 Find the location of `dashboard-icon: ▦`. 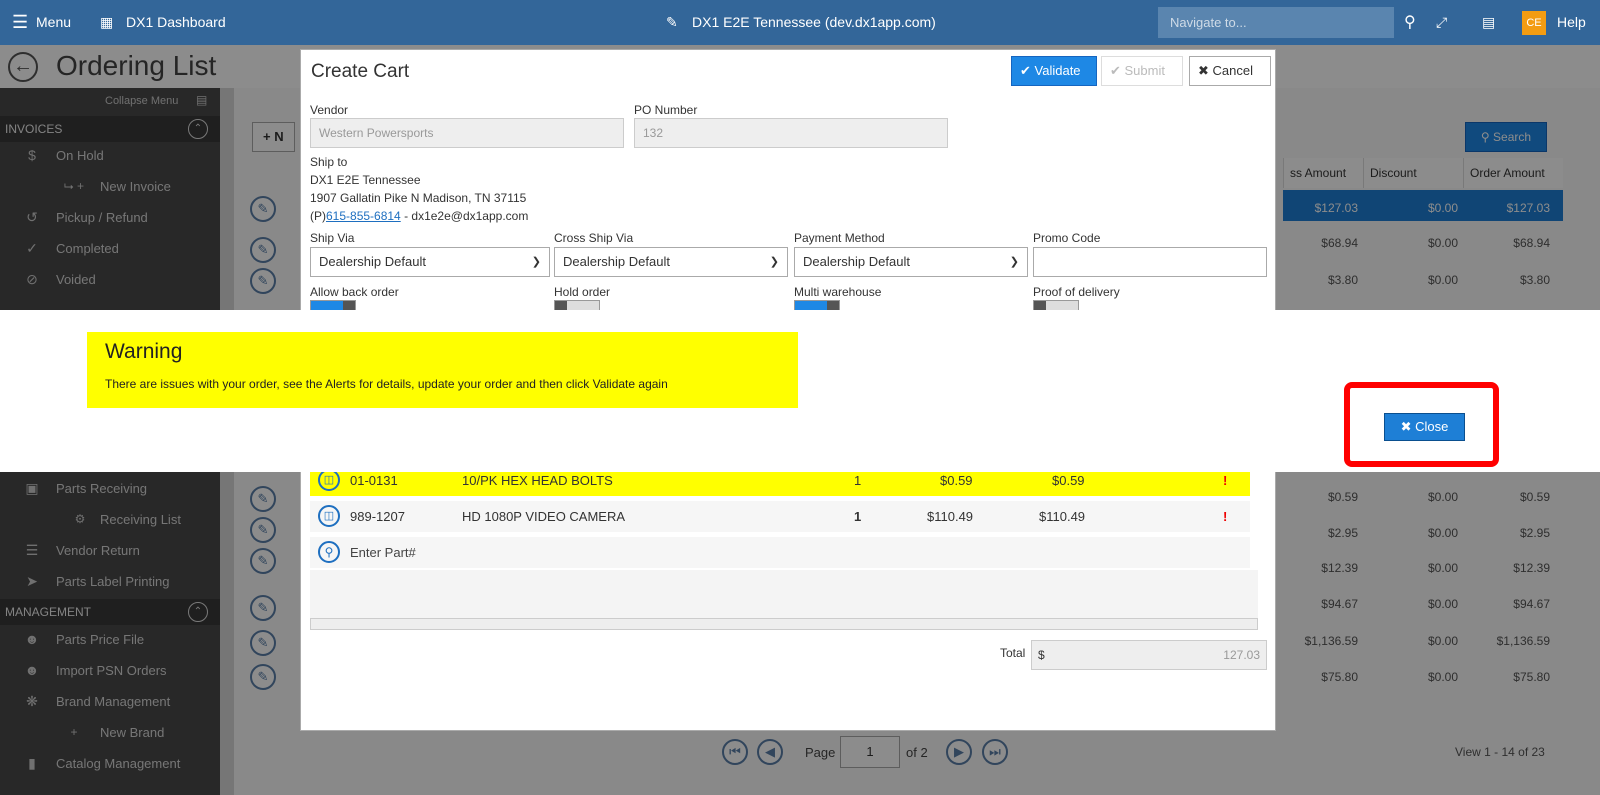

dashboard-icon: ▦ is located at coordinates (106, 22).